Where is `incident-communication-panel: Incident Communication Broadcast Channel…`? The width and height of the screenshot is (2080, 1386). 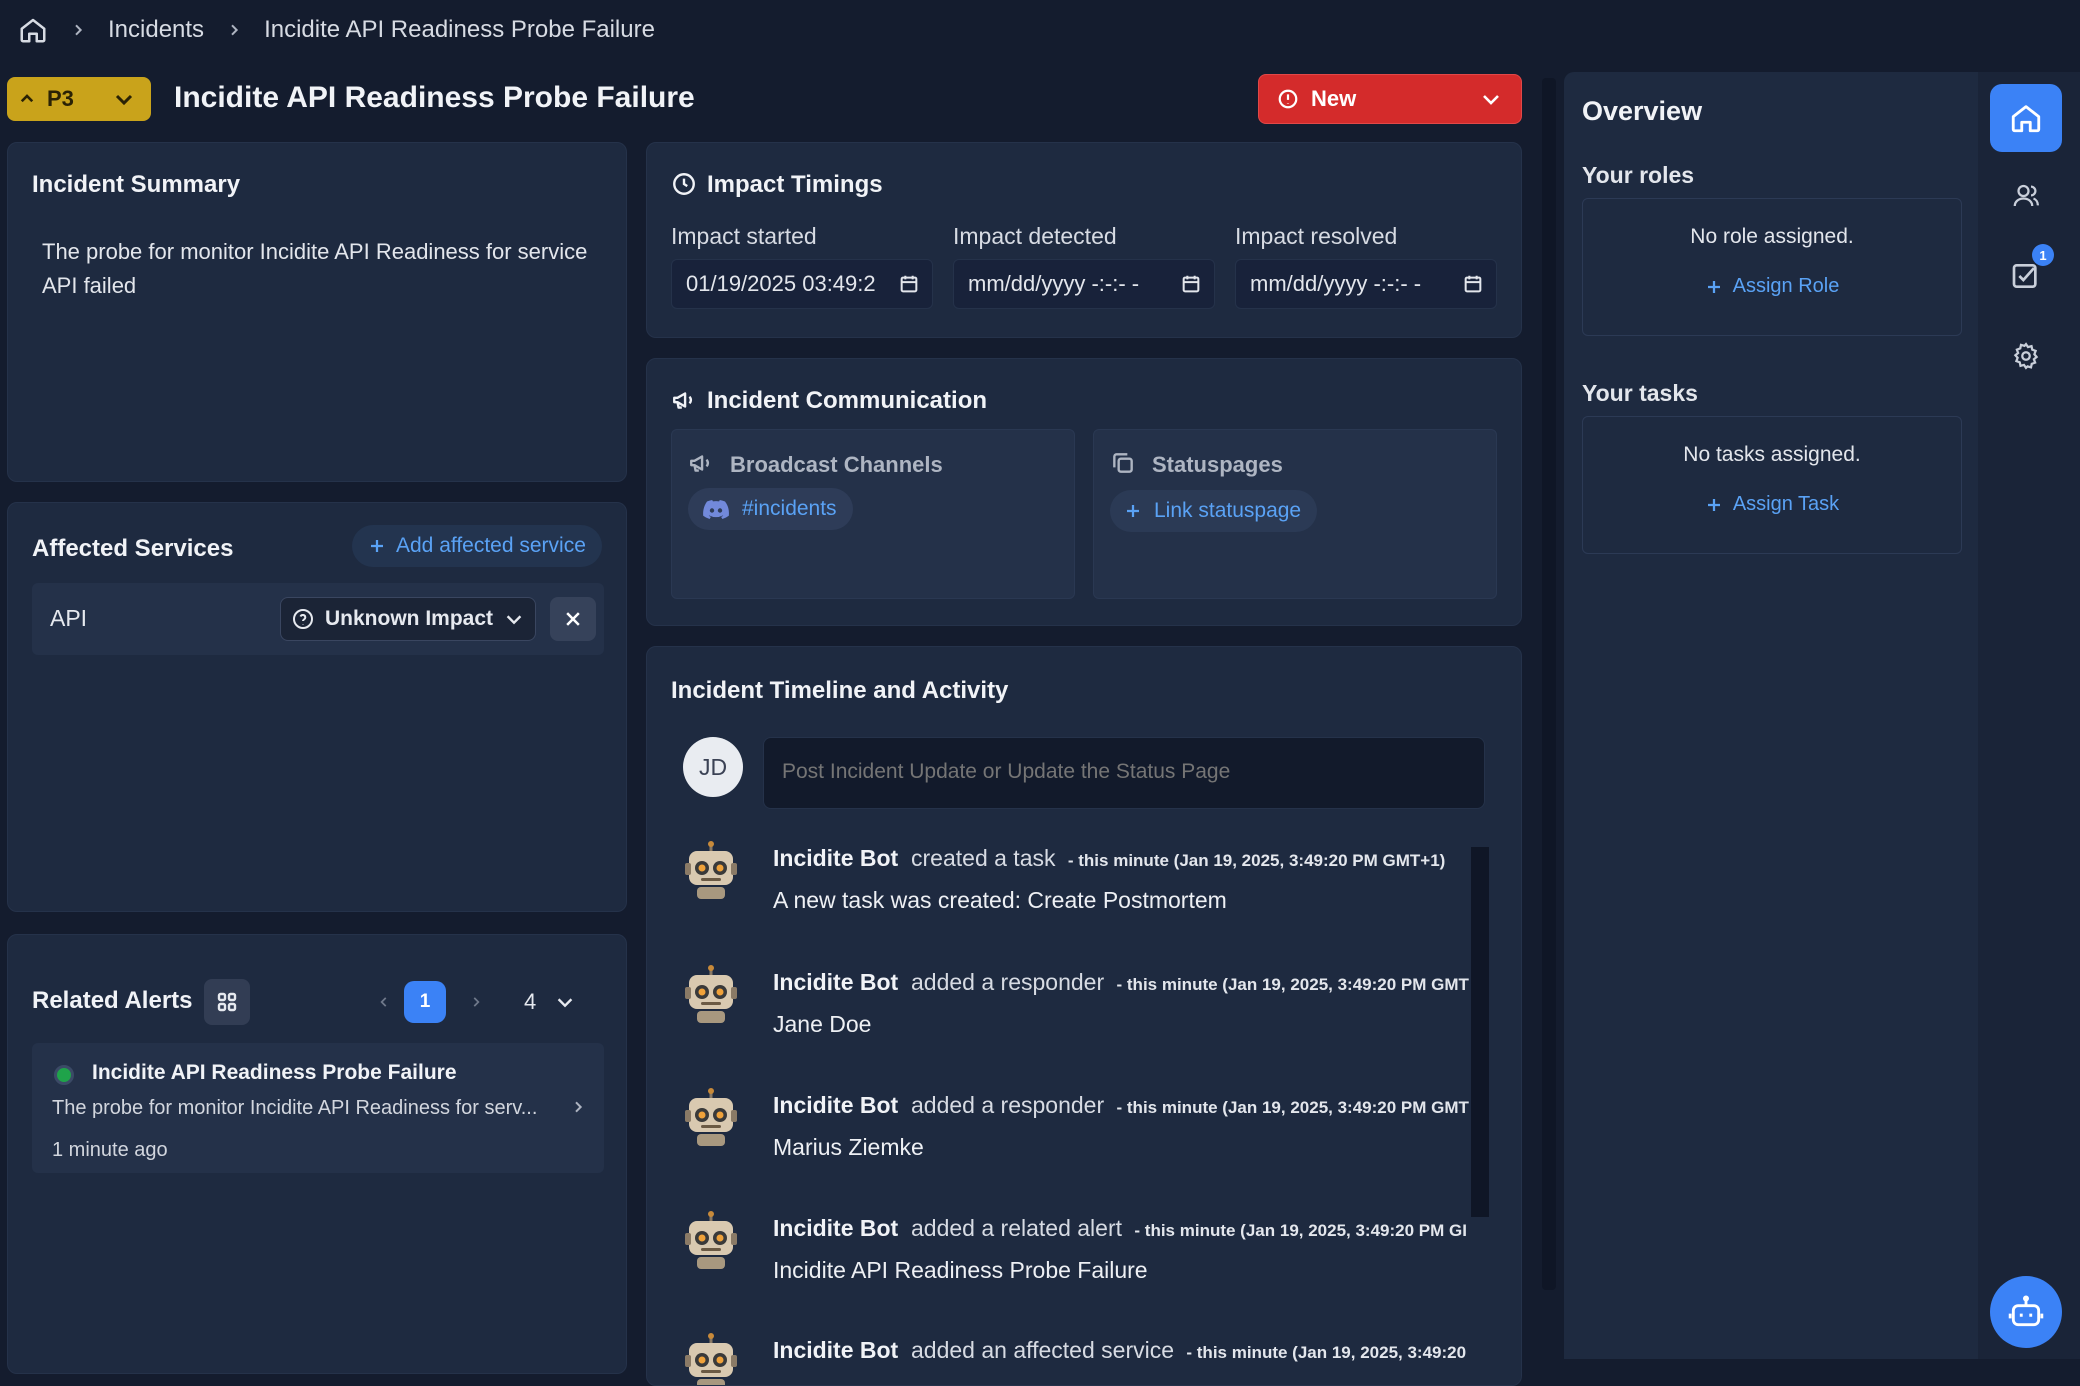
incident-communication-panel: Incident Communication Broadcast Channel… is located at coordinates (1084, 492).